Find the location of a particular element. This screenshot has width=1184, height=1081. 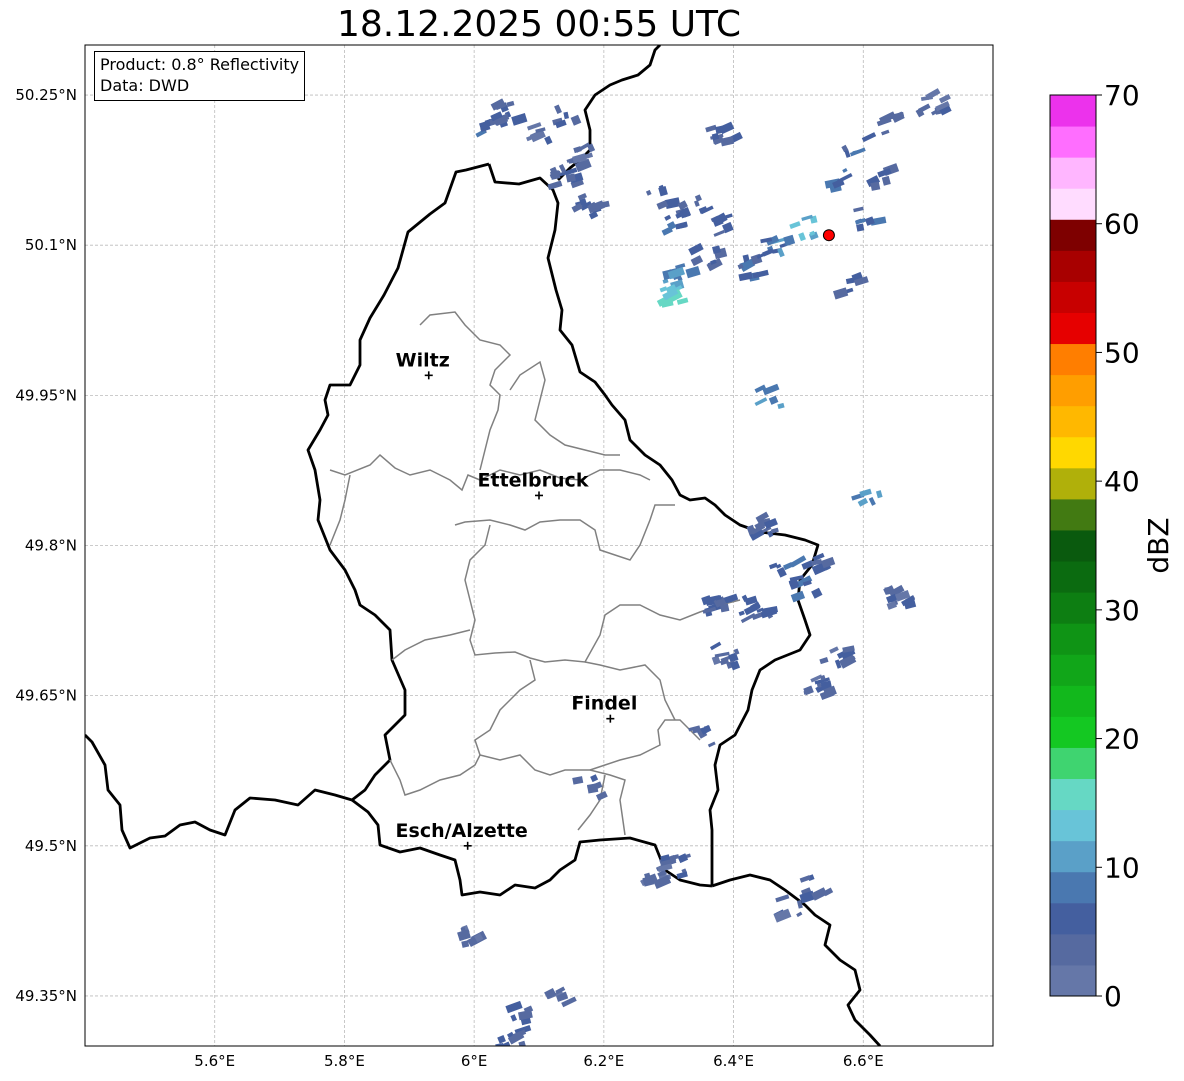

city-label: Findel is located at coordinates (604, 704).